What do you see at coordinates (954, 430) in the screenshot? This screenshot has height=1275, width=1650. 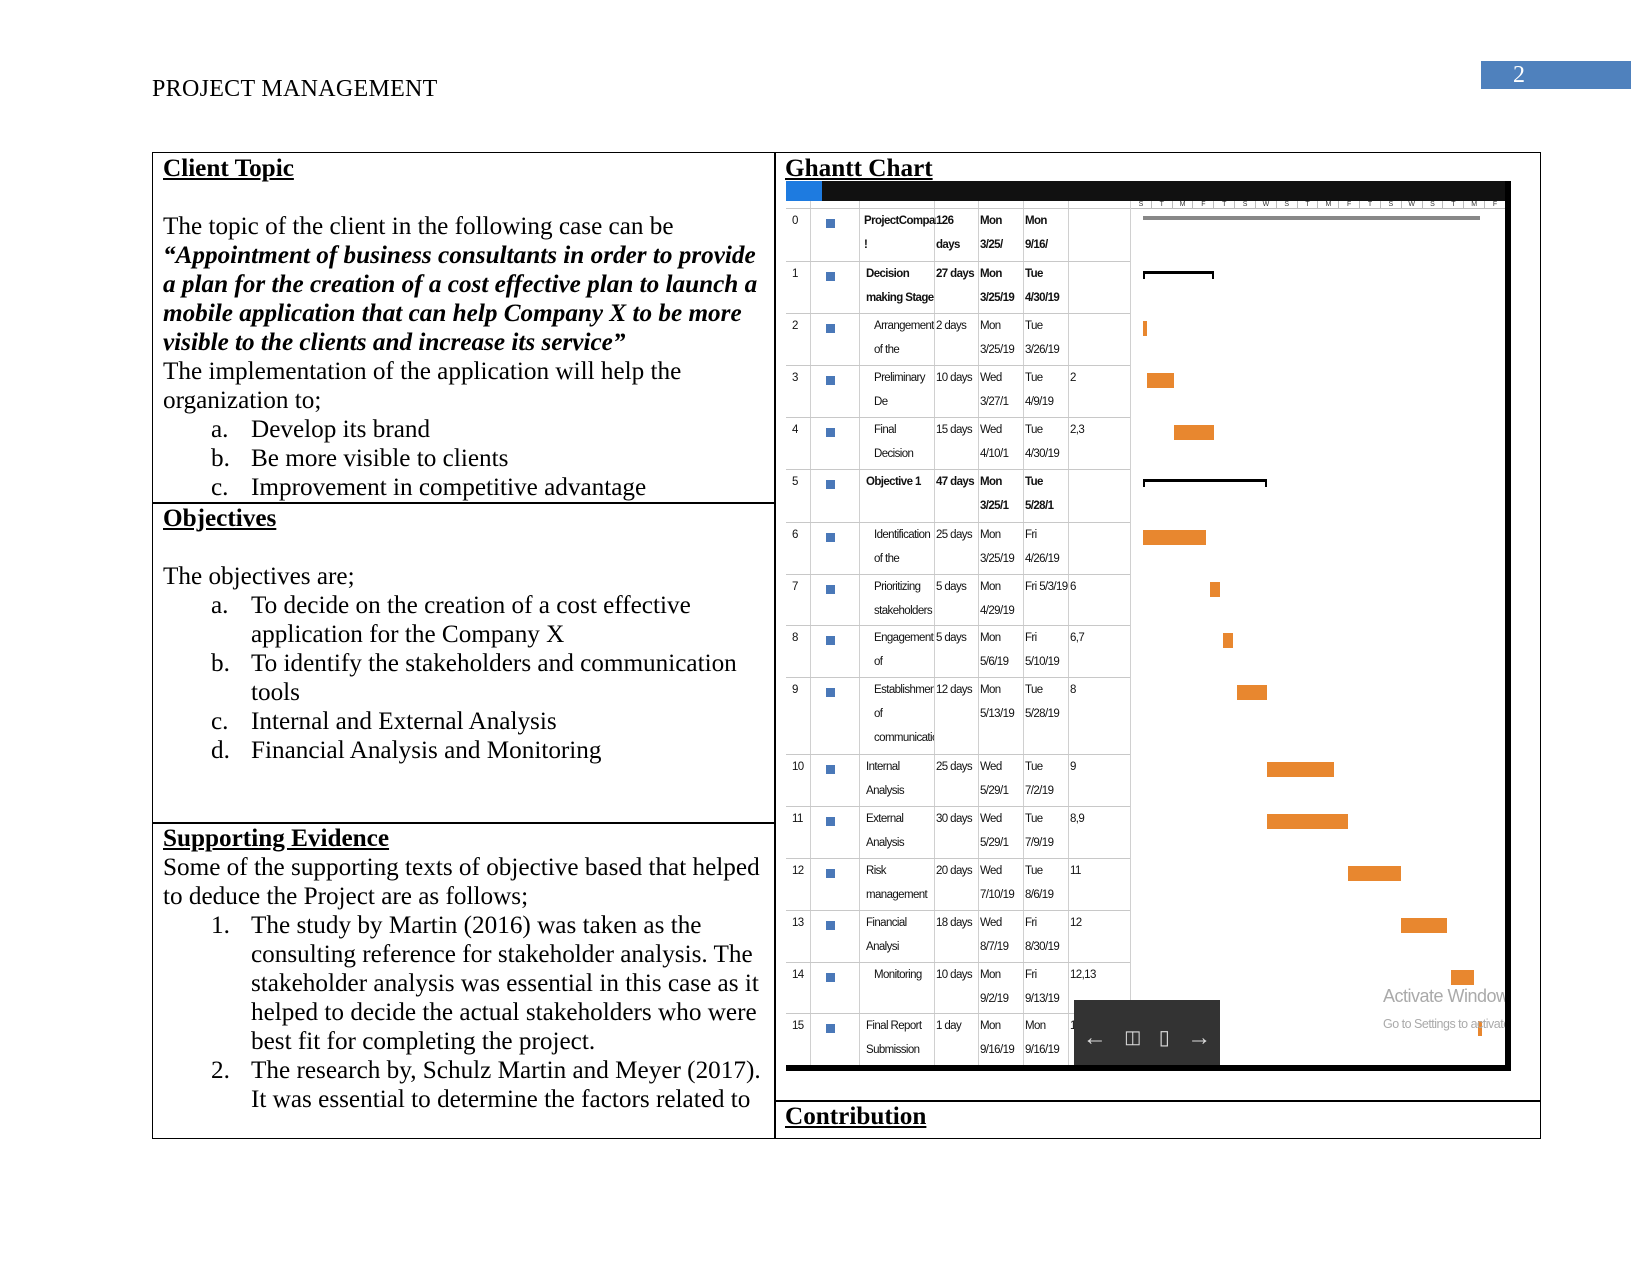 I see `task-duration: 15 days` at bounding box center [954, 430].